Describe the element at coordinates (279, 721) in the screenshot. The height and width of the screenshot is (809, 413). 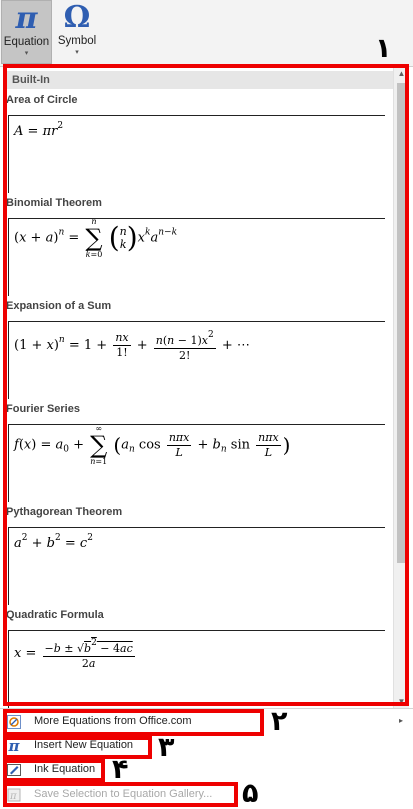
I see `annotation-number-2: ۲` at that location.